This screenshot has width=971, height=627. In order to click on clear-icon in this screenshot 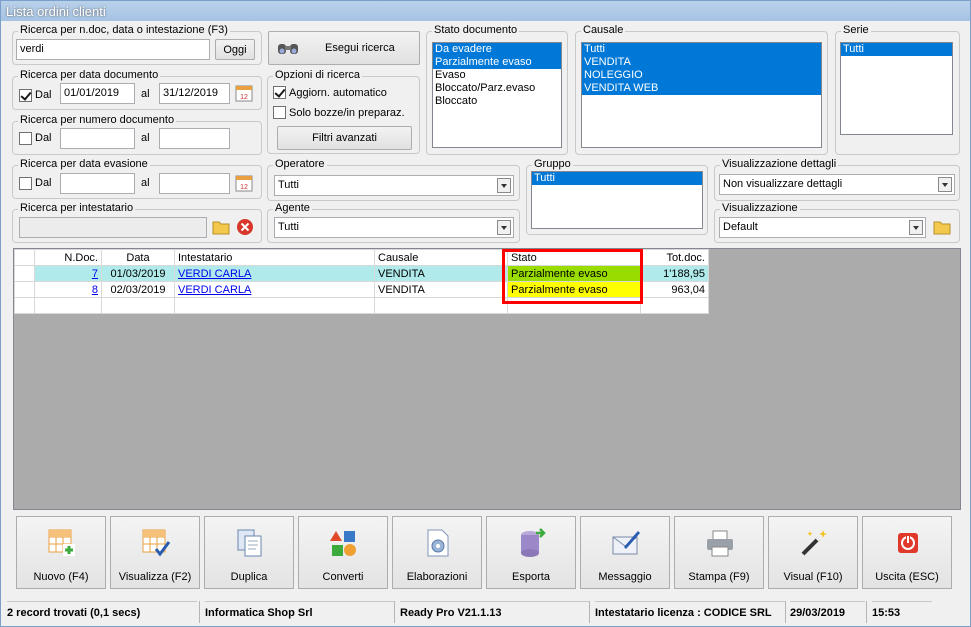, I will do `click(245, 227)`.